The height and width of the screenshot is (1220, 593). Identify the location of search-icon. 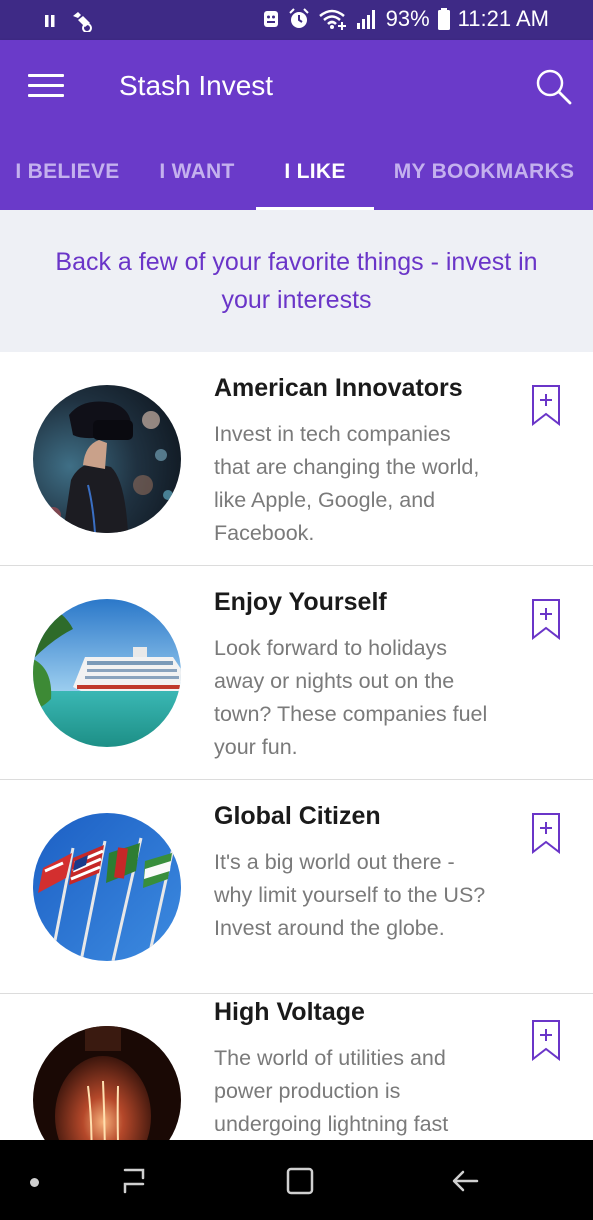
(553, 86).